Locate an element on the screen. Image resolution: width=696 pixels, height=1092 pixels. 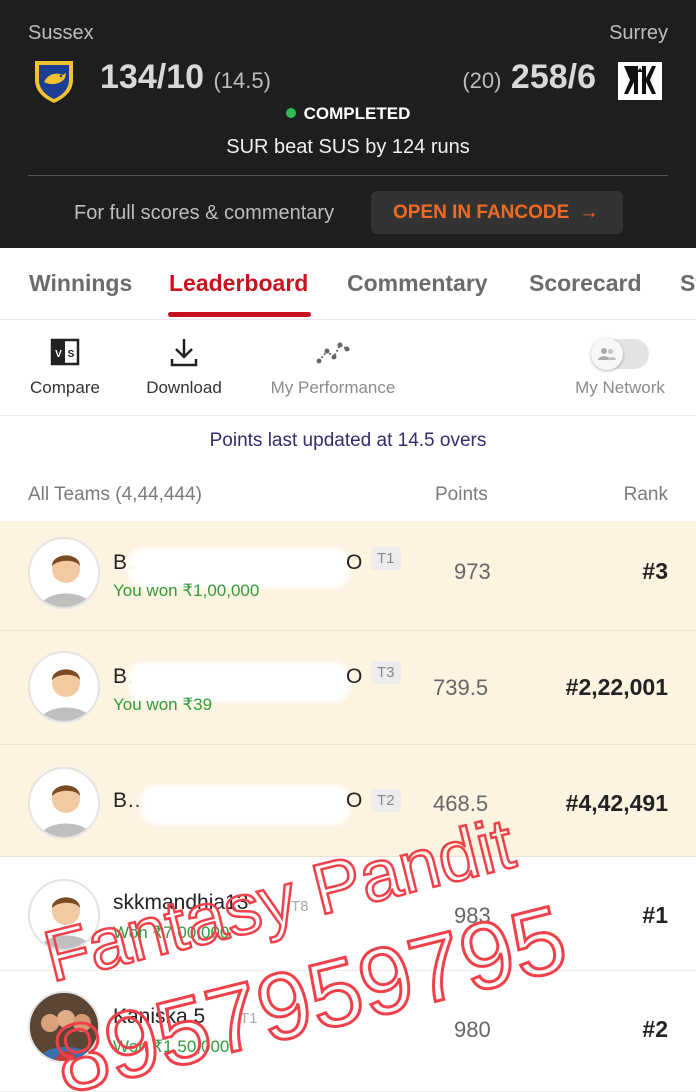
leaderboard-header: All Teams (4,44,444) Points Rank is located at coordinates (348, 496).